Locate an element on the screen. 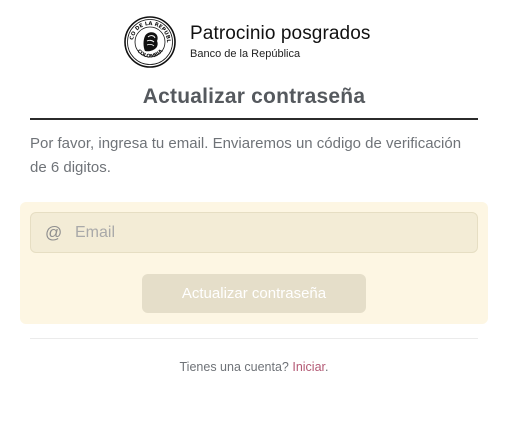 Image resolution: width=508 pixels, height=430 pixels. at-sign-icon: @ is located at coordinates (54, 232).